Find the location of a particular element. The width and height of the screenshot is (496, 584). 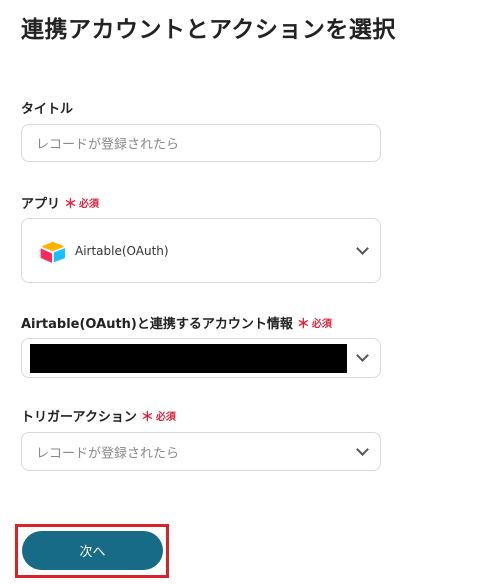

title-input: レコードが登録されたら is located at coordinates (201, 143).